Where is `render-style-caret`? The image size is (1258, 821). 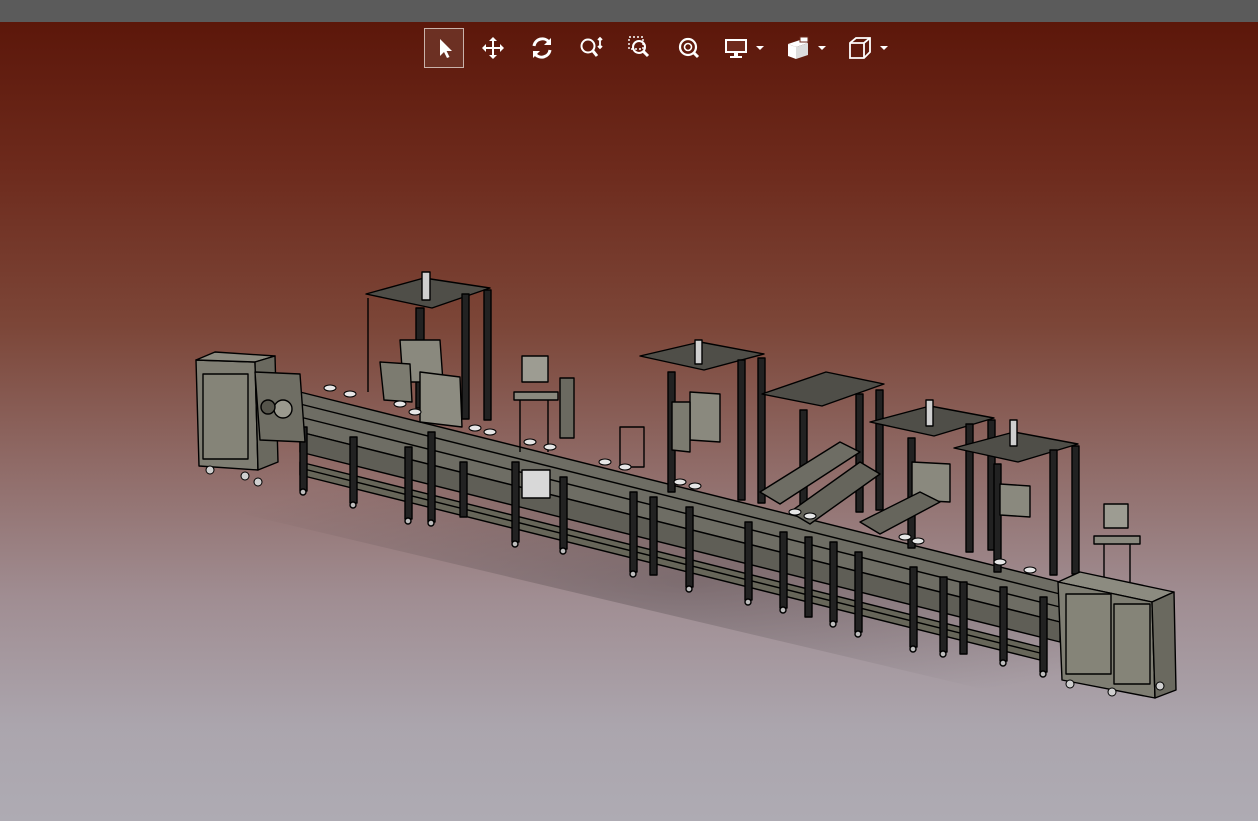 render-style-caret is located at coordinates (822, 48).